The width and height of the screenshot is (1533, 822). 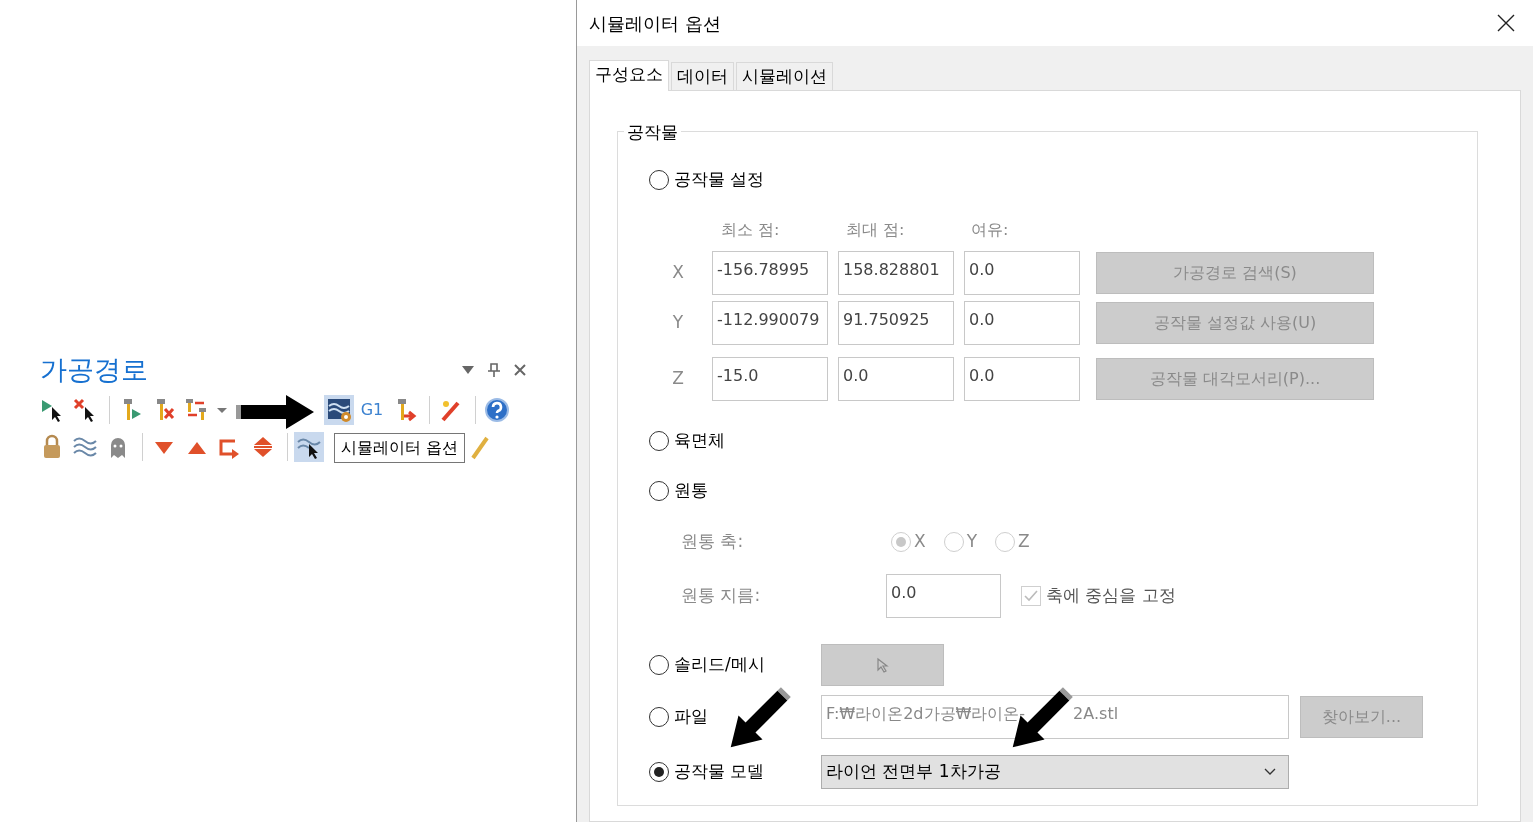 I want to click on dialog-title: 시뮬레이터 옵션, so click(x=655, y=23).